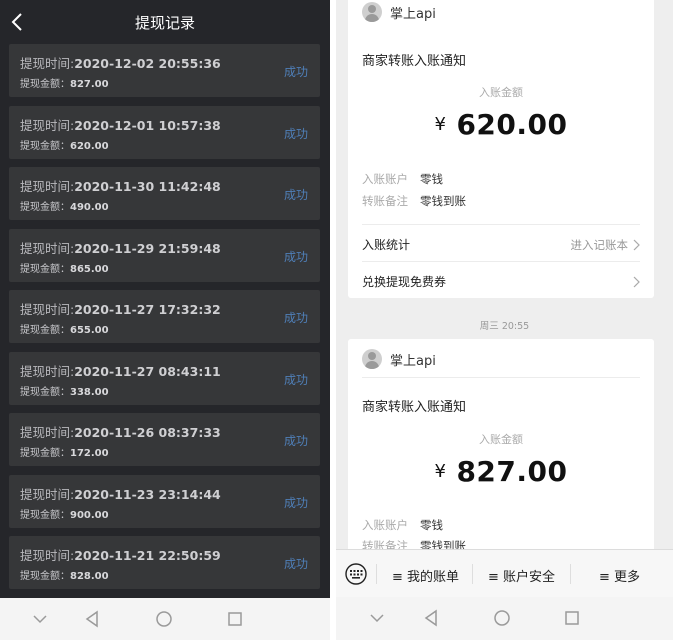 The width and height of the screenshot is (673, 640). What do you see at coordinates (147, 248) in the screenshot?
I see `record-time-value: 2020-11-29 21:59:48` at bounding box center [147, 248].